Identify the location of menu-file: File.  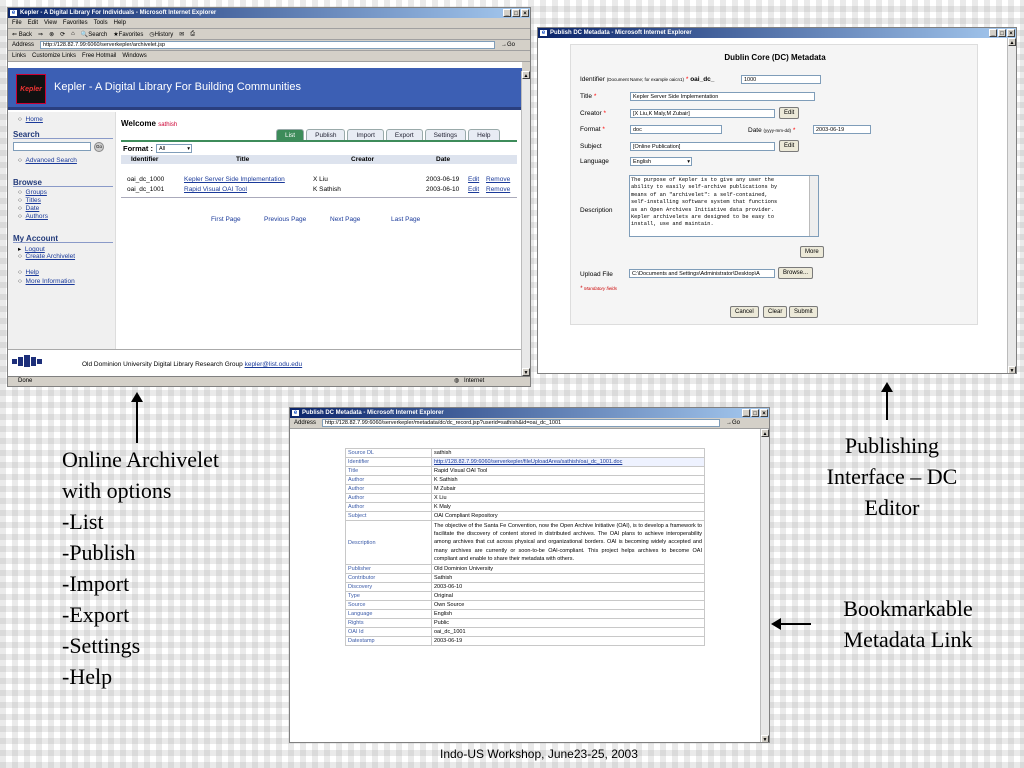
(17, 23).